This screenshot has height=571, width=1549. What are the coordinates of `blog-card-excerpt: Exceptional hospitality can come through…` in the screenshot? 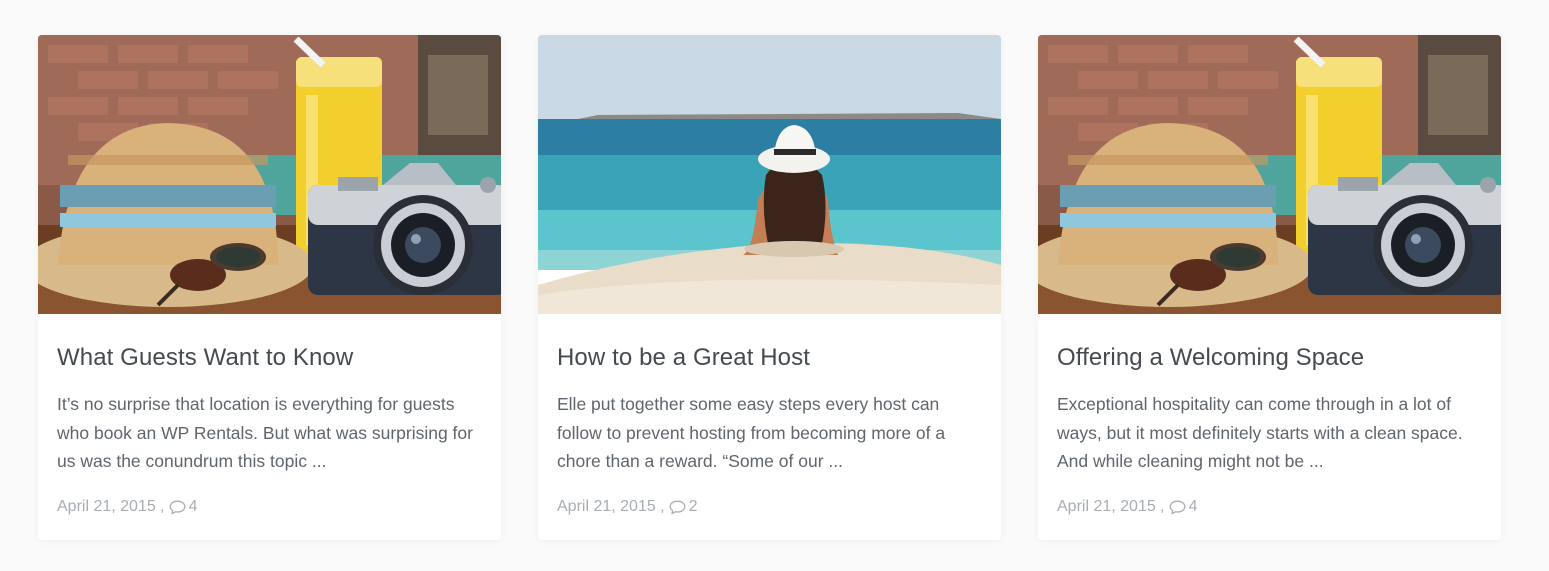 It's located at (1260, 432).